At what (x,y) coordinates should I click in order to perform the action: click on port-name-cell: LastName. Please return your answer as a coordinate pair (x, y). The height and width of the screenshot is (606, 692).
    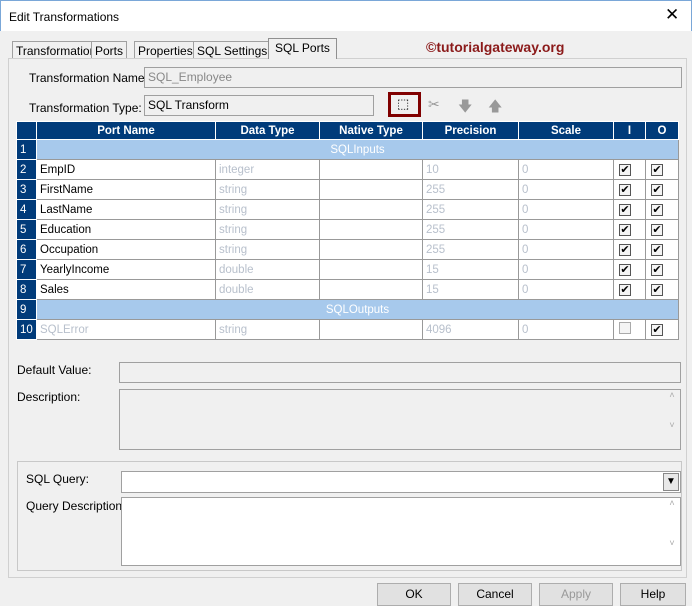
    Looking at the image, I should click on (126, 209).